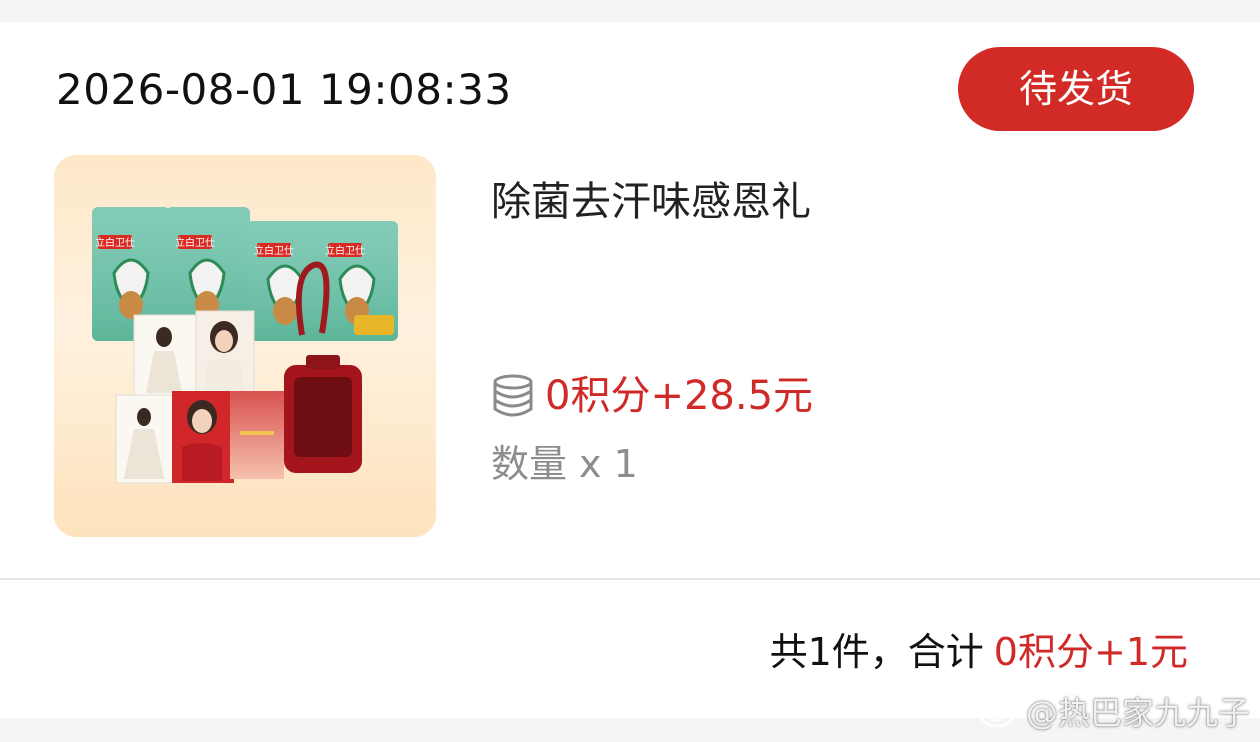 This screenshot has height=742, width=1260. Describe the element at coordinates (513, 395) in the screenshot. I see `points-coins-icon` at that location.